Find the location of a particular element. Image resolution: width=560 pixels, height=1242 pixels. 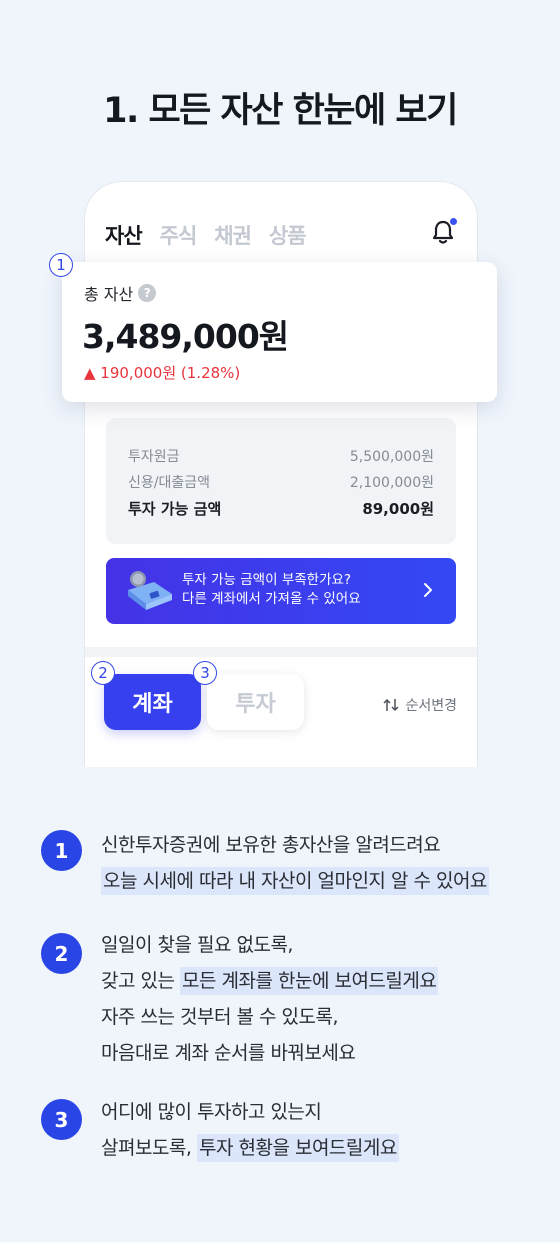

reorder-label: 순서변경 is located at coordinates (431, 706).